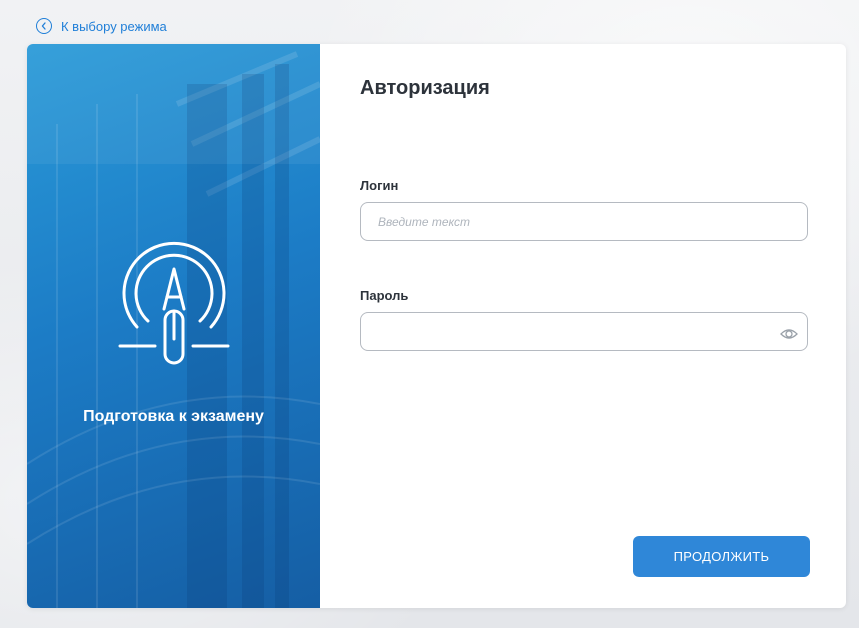  I want to click on login-label: Логин, so click(379, 185).